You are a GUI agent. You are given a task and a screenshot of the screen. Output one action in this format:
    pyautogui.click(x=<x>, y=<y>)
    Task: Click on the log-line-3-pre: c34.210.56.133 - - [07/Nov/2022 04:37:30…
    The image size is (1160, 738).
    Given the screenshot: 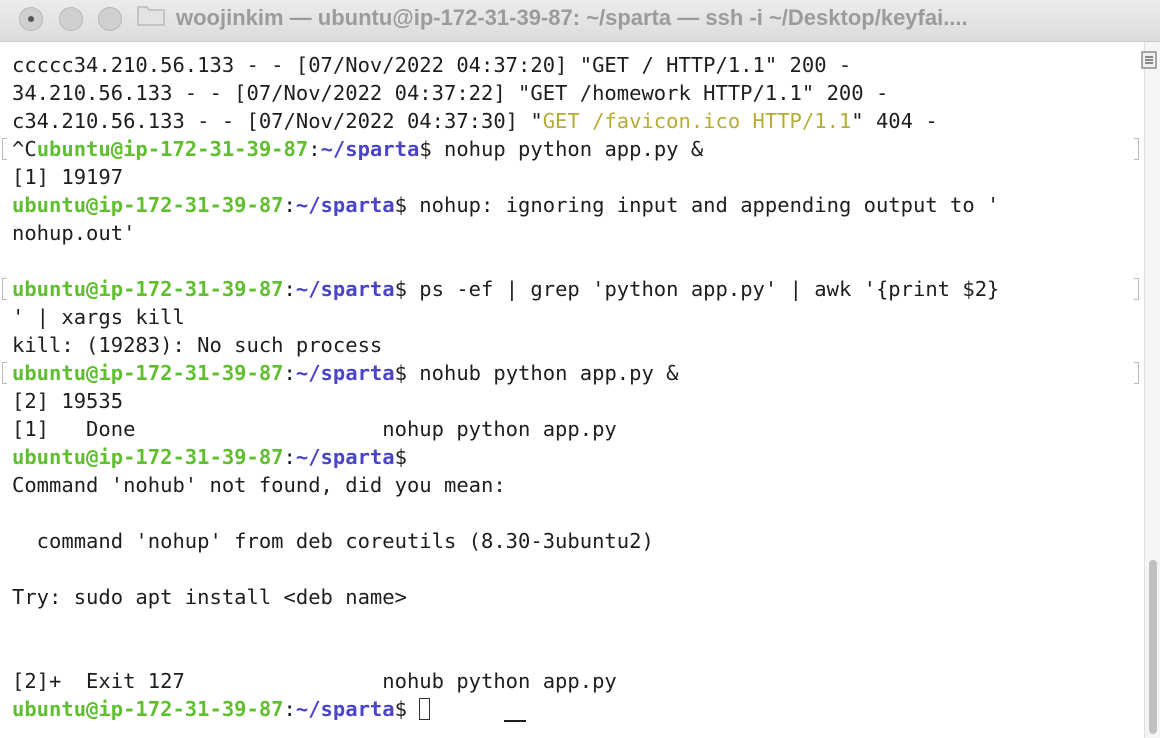 What is the action you would take?
    pyautogui.click(x=277, y=121)
    